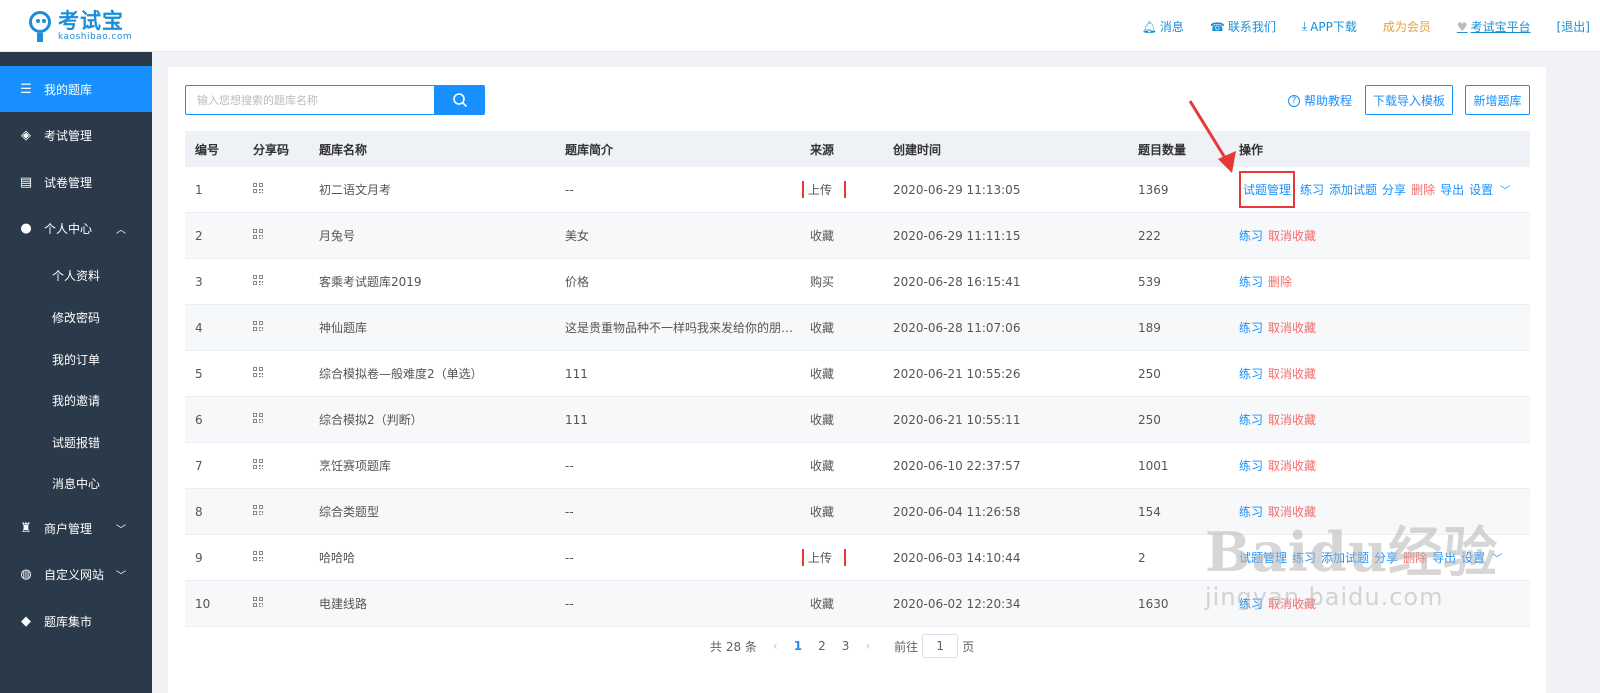  What do you see at coordinates (76, 528) in the screenshot?
I see `sidebar-item-merchant: ♜ 商户管理 ﹀` at bounding box center [76, 528].